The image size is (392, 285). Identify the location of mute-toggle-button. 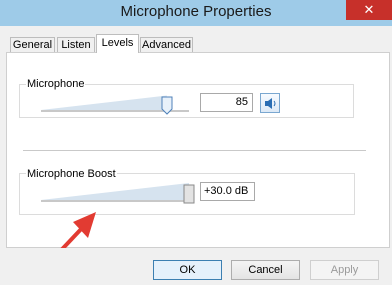
(270, 103).